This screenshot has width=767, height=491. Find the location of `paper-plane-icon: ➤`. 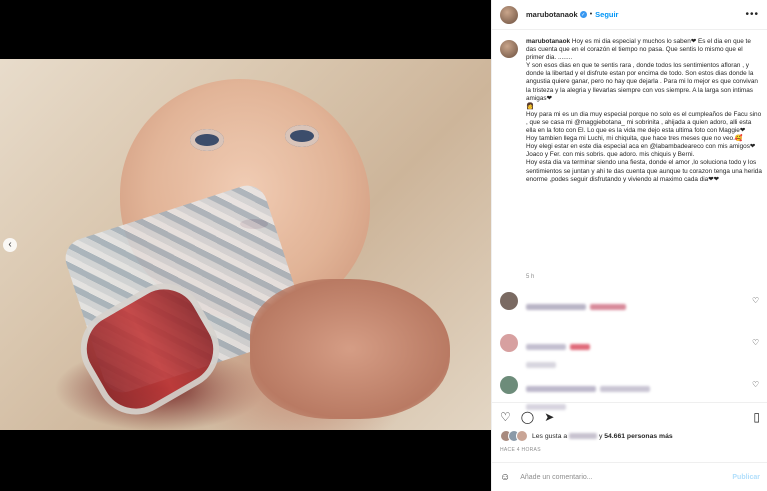

paper-plane-icon: ➤ is located at coordinates (549, 417).